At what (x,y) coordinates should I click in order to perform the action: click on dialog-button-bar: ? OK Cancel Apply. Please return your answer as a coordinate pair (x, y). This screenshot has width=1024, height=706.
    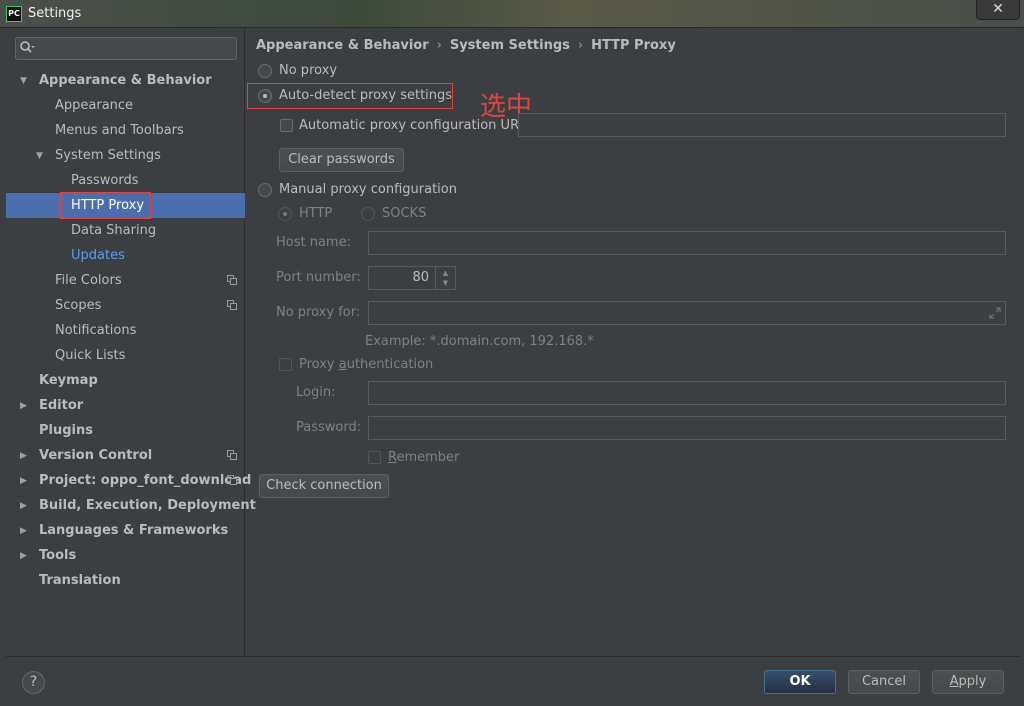
    Looking at the image, I should click on (513, 681).